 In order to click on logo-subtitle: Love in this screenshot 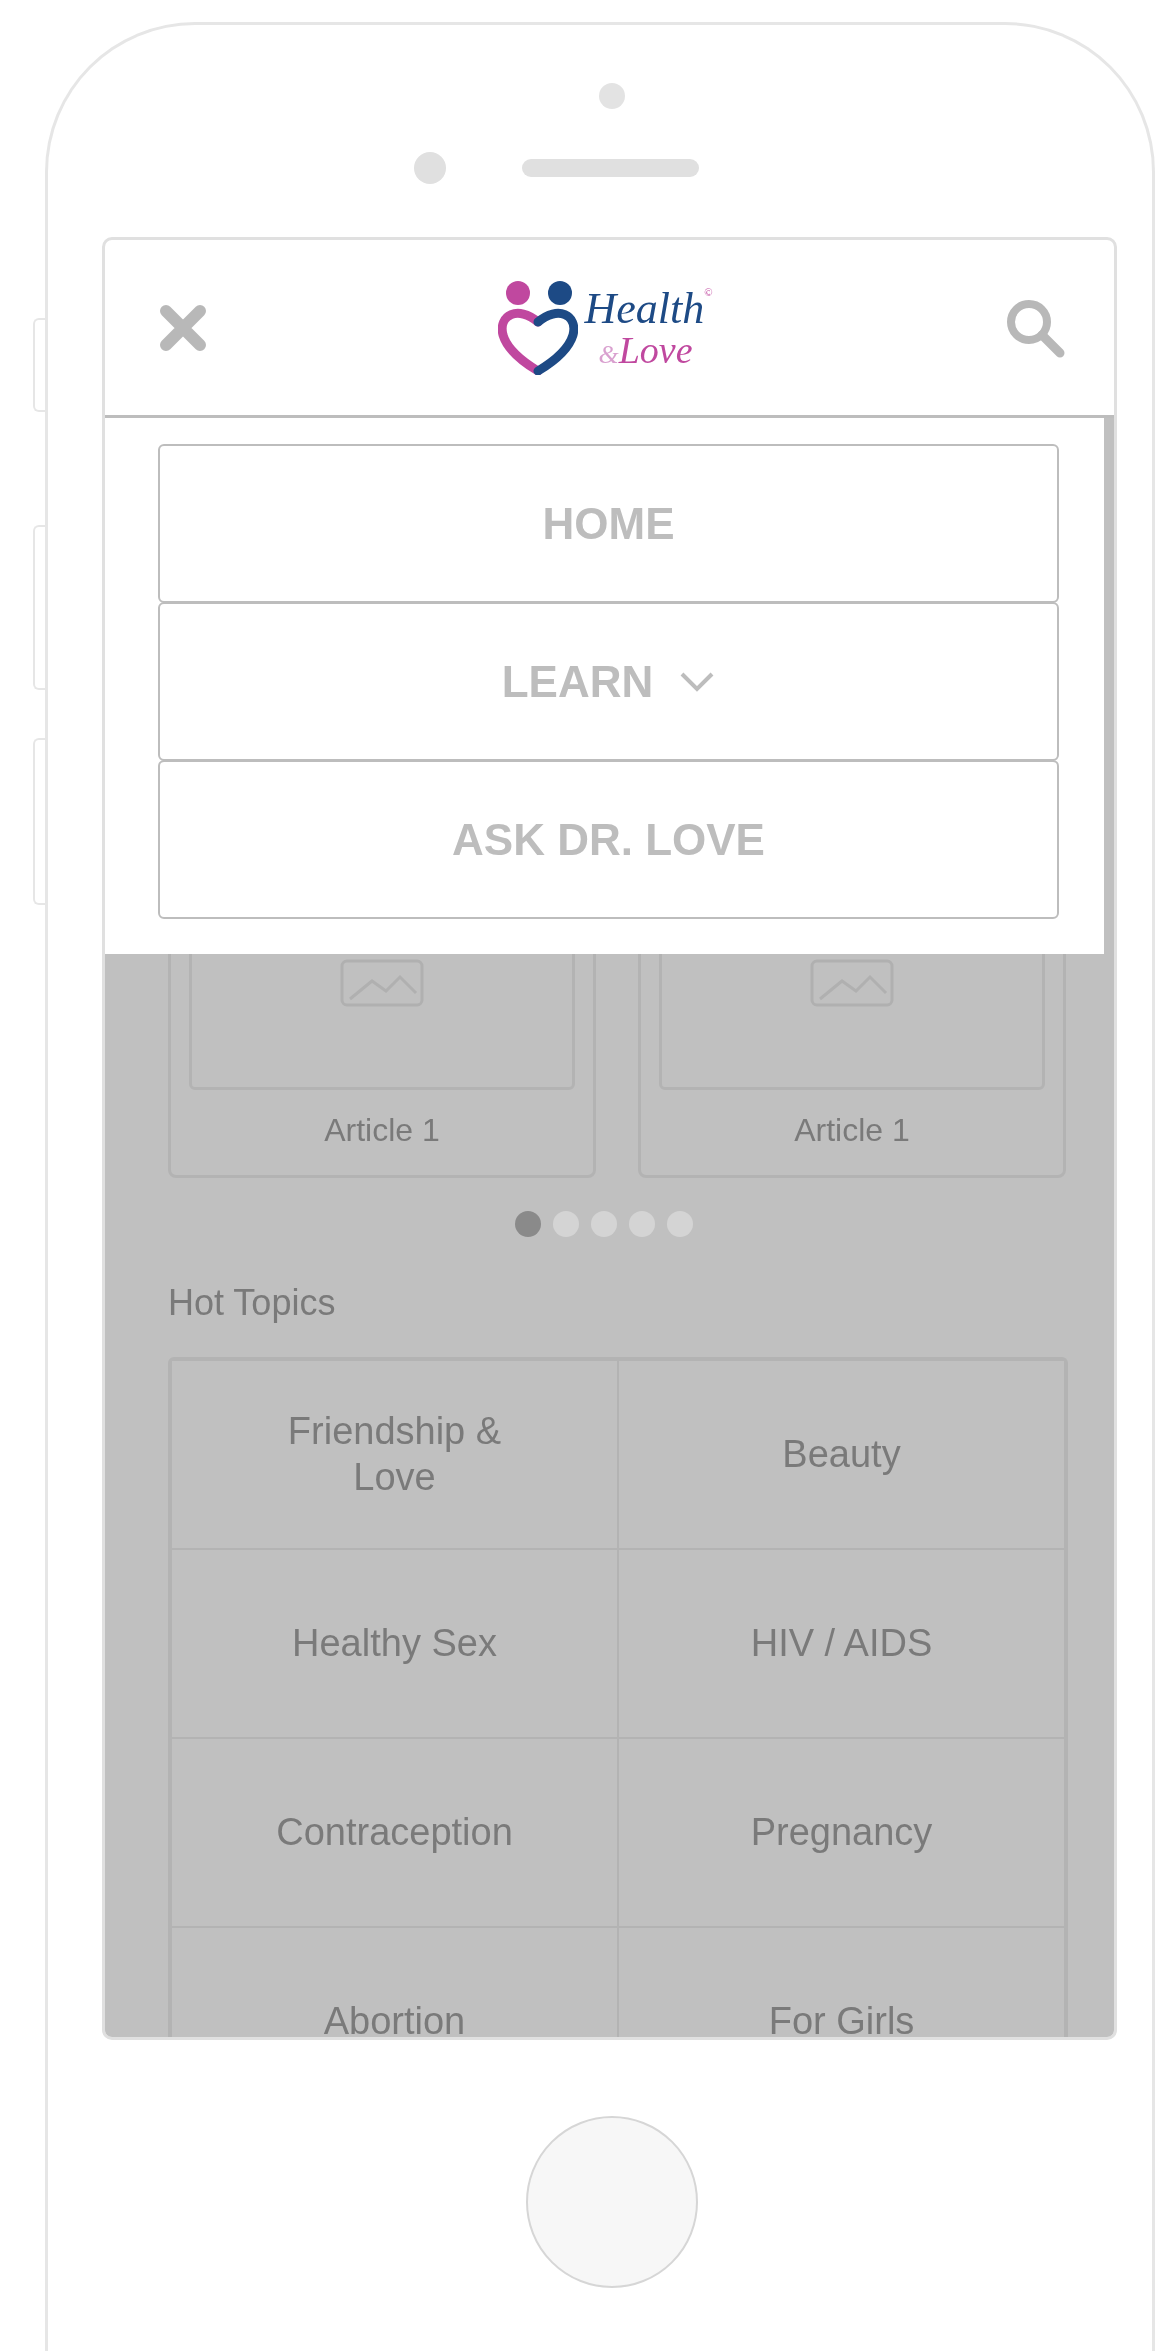, I will do `click(655, 349)`.